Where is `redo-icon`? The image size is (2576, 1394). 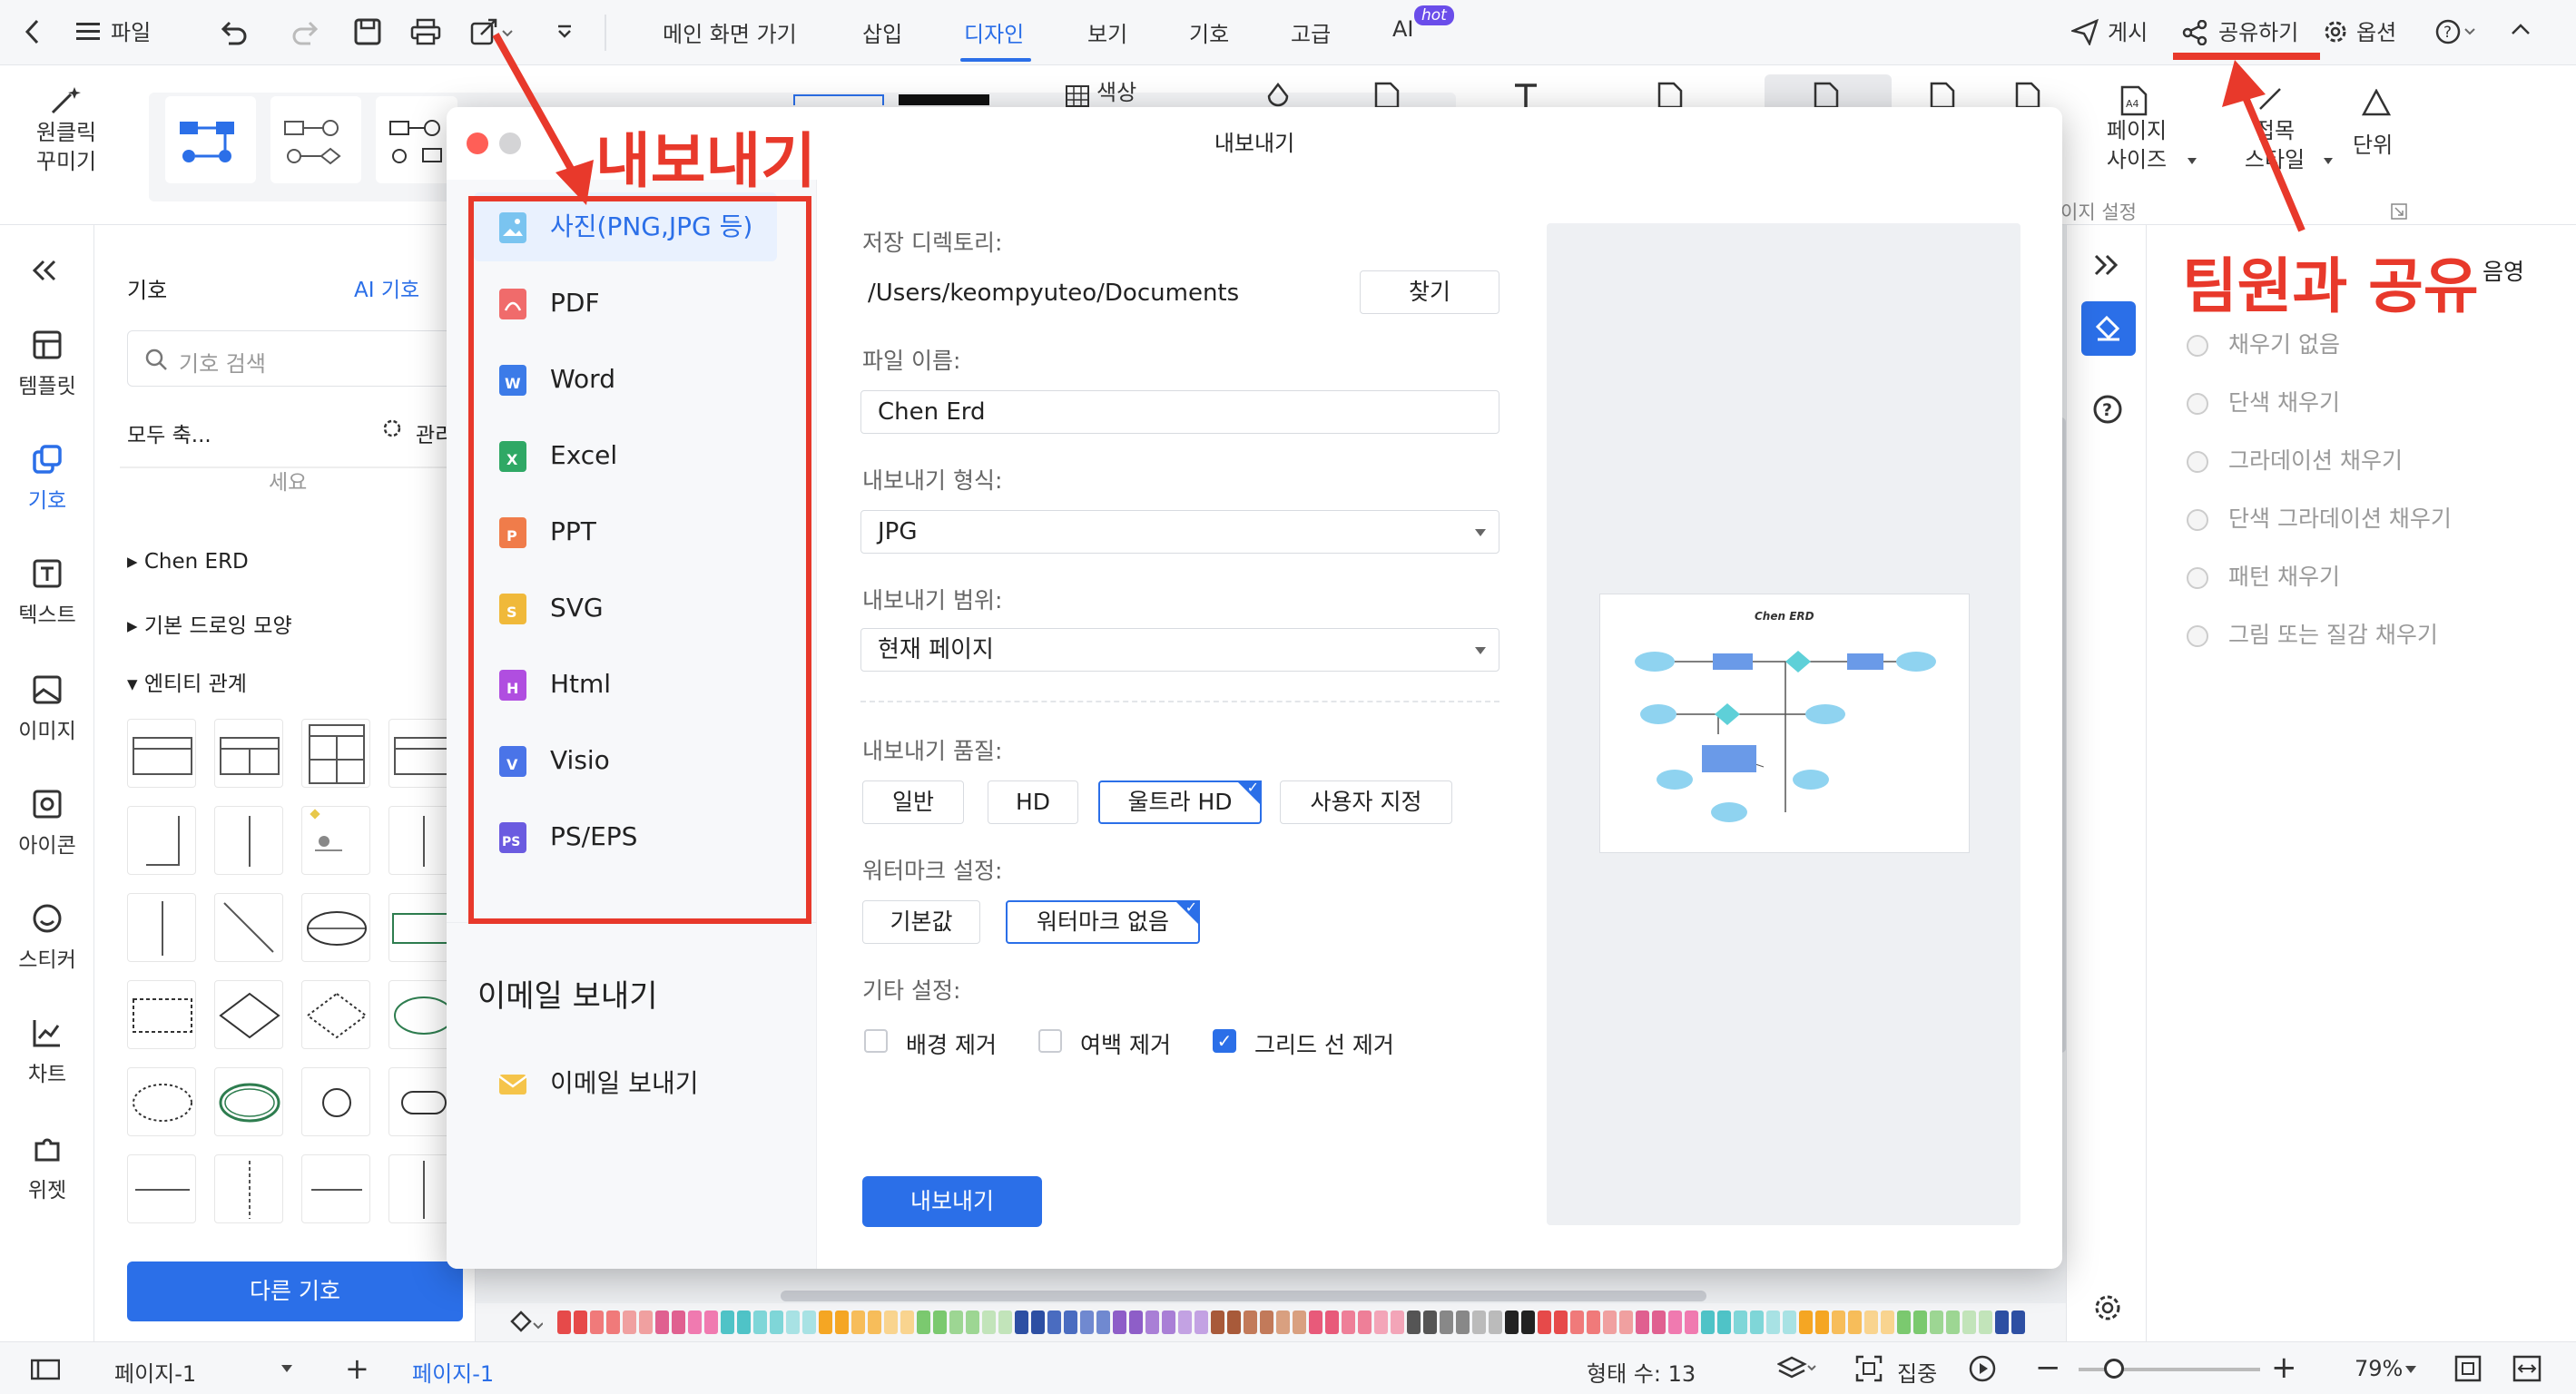
redo-icon is located at coordinates (305, 31).